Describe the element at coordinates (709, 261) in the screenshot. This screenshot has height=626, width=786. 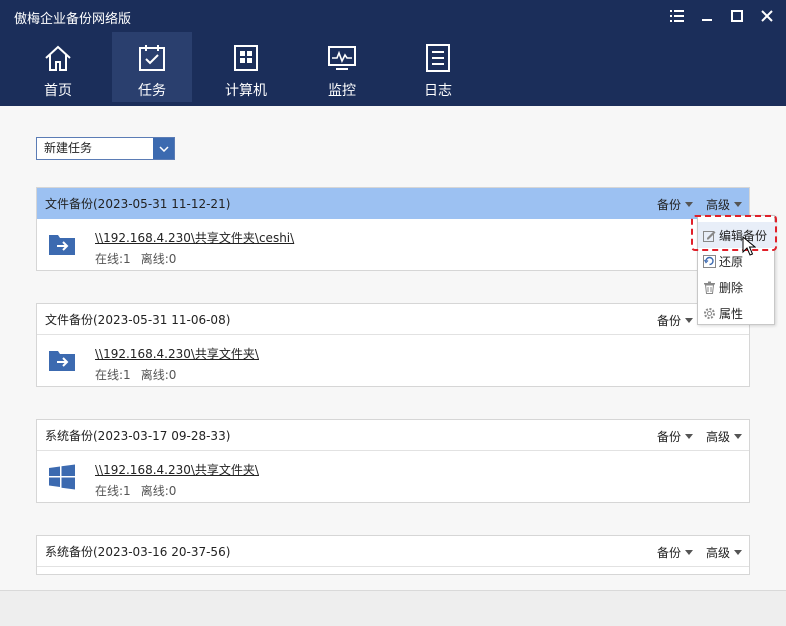
I see `restore-icon` at that location.